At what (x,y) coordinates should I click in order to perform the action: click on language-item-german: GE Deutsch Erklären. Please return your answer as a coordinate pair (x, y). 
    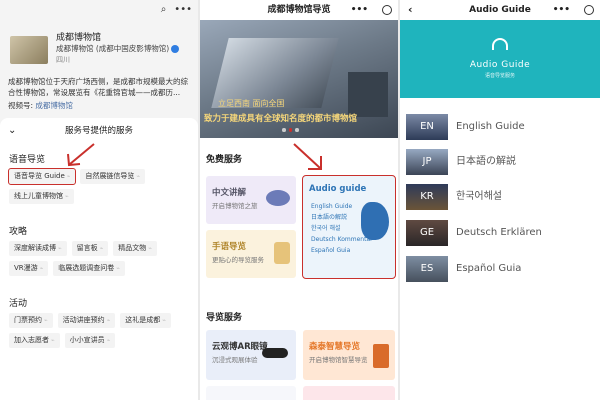
    Looking at the image, I should click on (500, 233).